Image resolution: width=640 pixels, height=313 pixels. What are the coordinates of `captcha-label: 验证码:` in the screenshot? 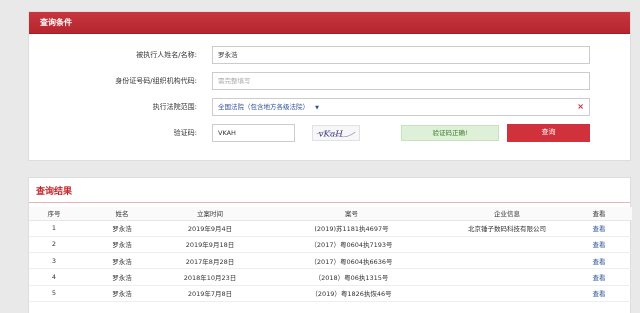 It's located at (185, 133).